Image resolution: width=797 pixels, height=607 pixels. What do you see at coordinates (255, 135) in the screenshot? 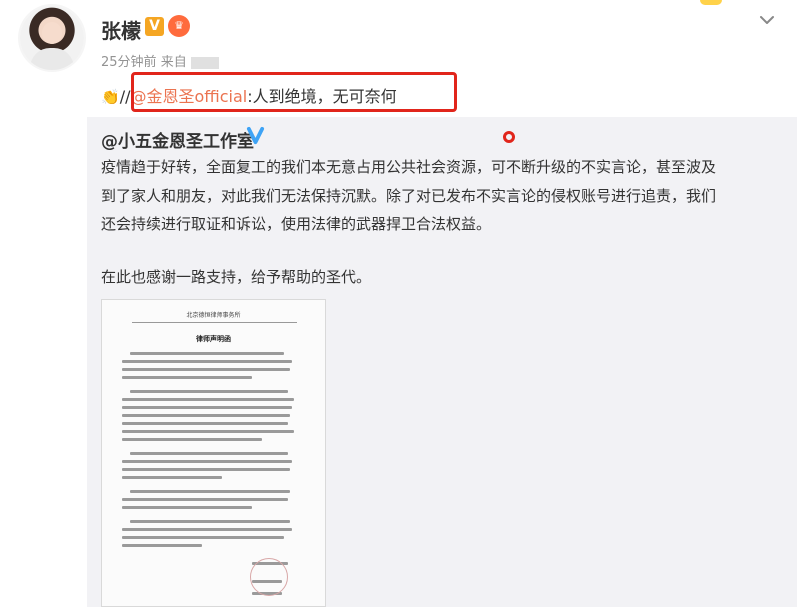
I see `blue-verified-icon` at bounding box center [255, 135].